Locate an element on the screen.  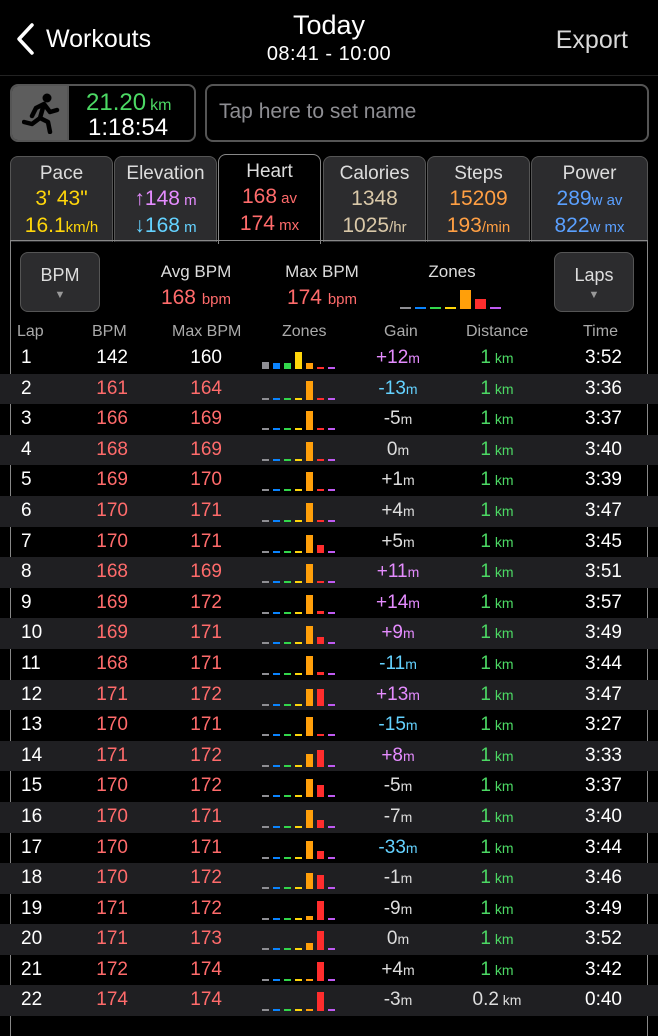
lap-gain-text: +14 is located at coordinates (392, 602).